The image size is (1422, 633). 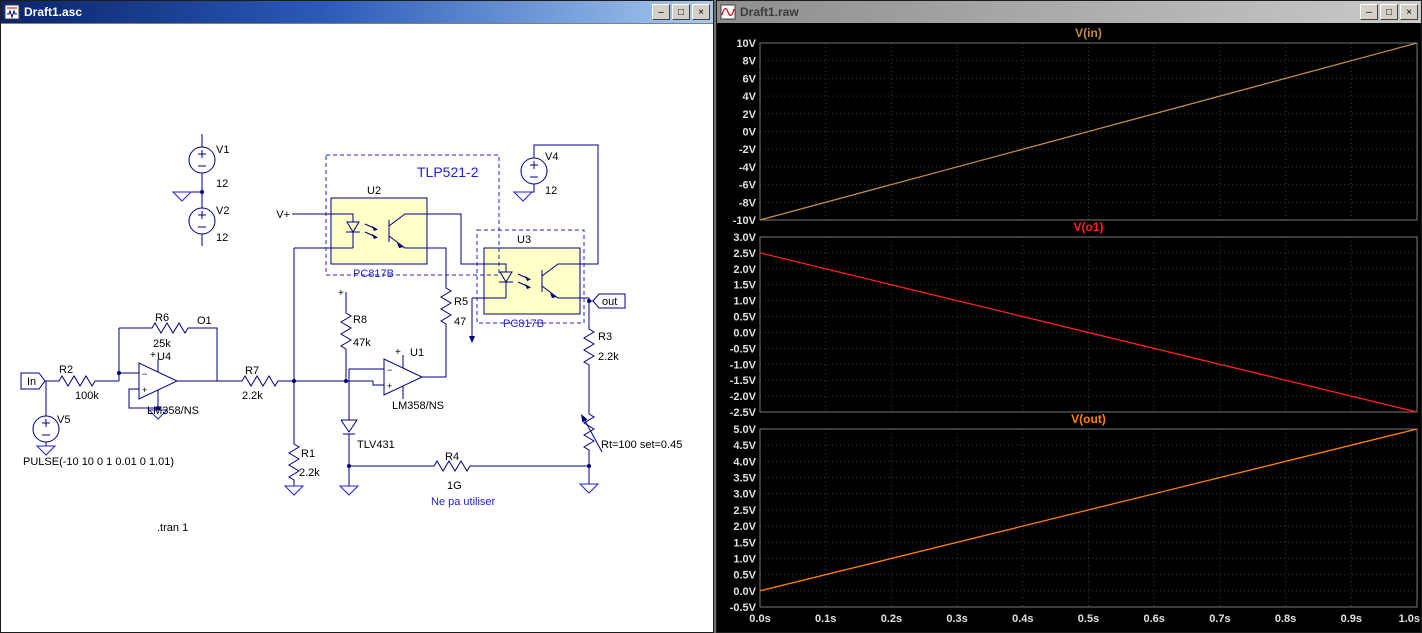 I want to click on u4-plus-mark: +, so click(x=144, y=390).